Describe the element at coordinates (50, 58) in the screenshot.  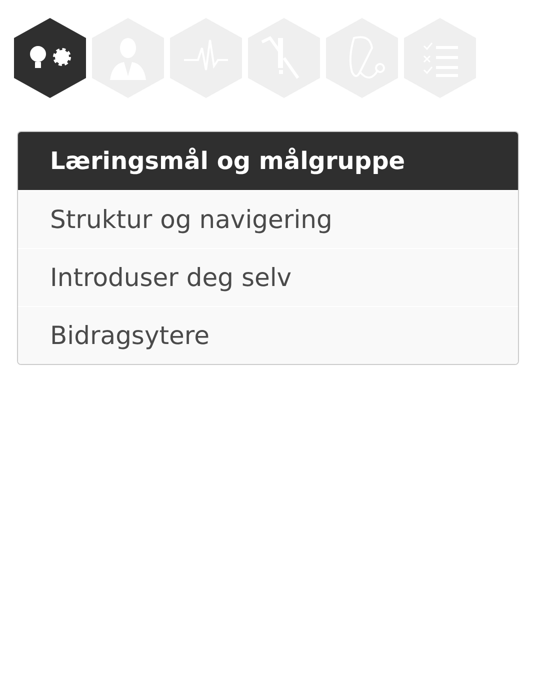
I see `hexagon-tab` at that location.